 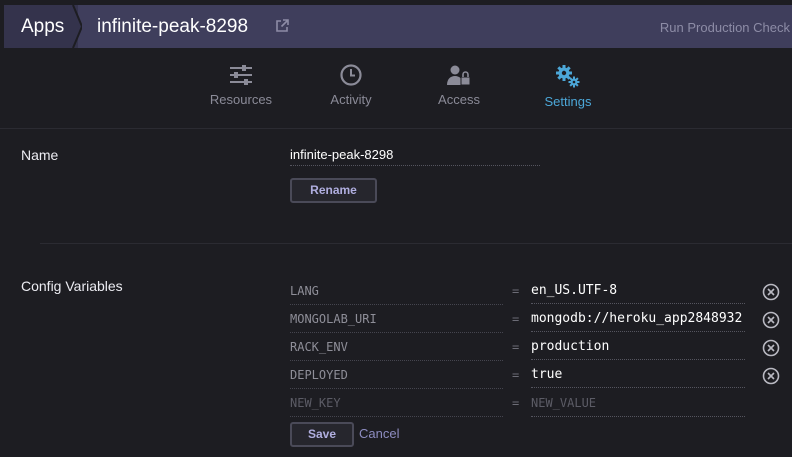 I want to click on tab-activity: Activity, so click(x=351, y=85).